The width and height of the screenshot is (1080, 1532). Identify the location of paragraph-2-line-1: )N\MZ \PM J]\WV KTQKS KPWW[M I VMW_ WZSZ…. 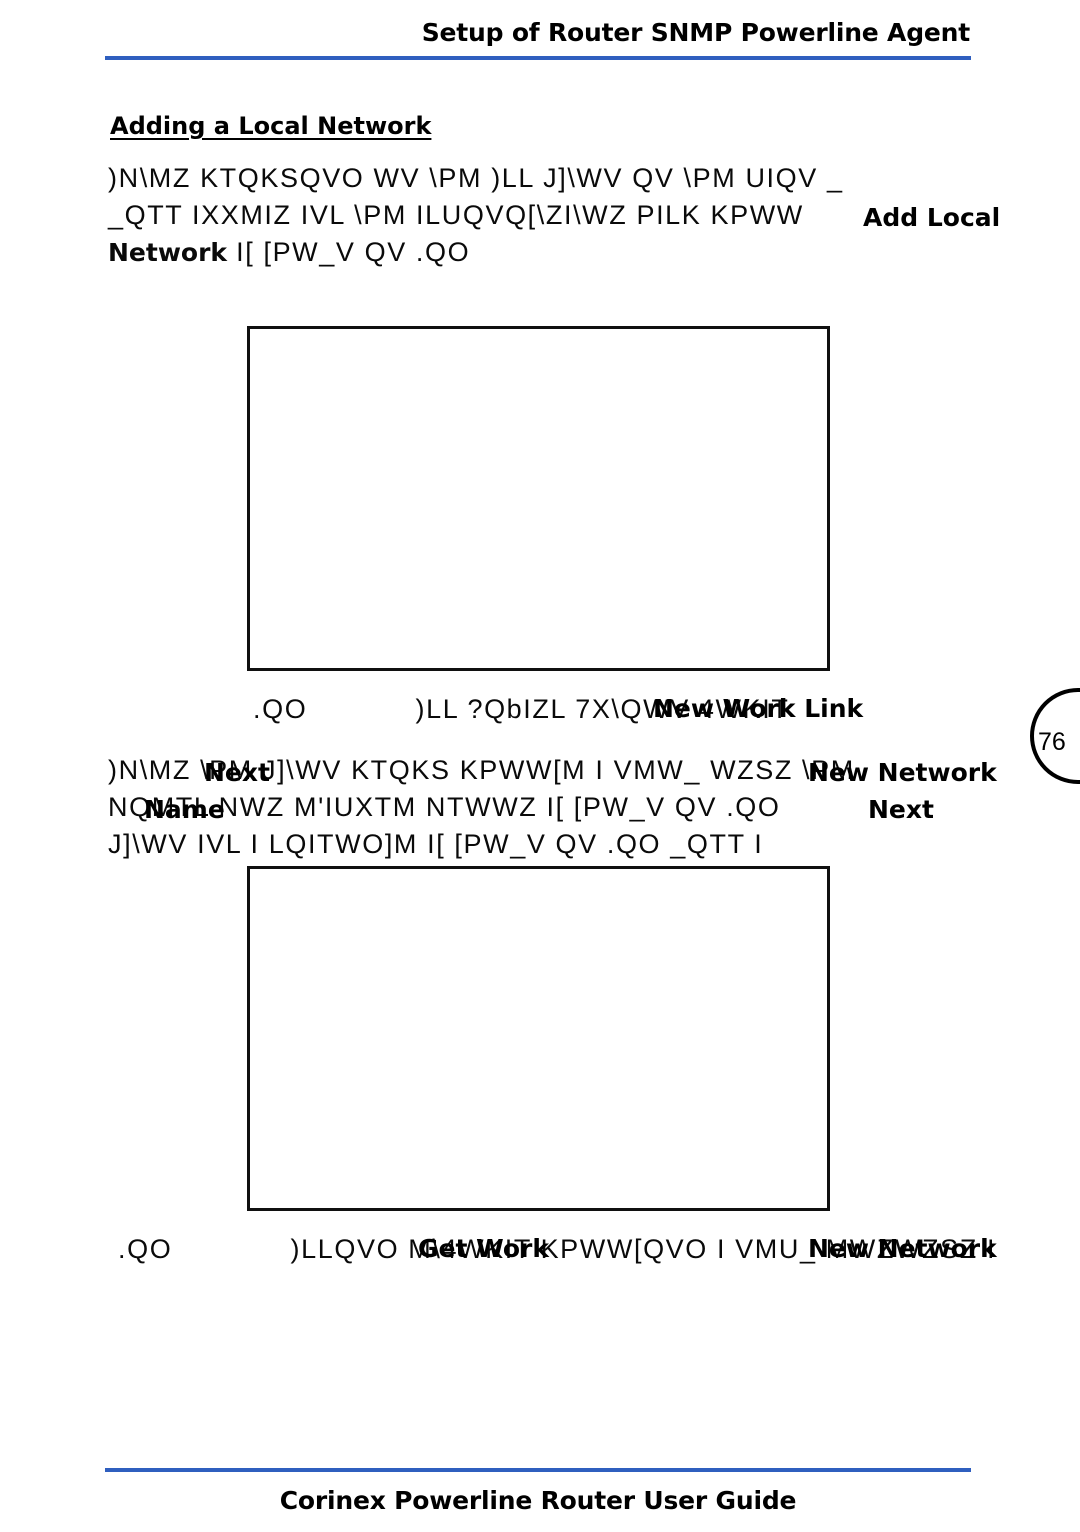
(594, 770).